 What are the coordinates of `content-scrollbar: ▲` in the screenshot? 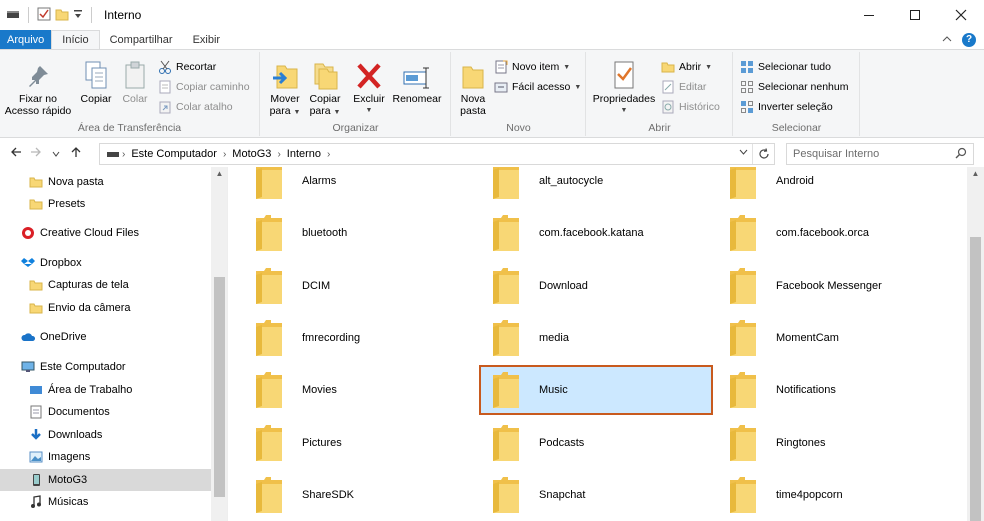 It's located at (975, 344).